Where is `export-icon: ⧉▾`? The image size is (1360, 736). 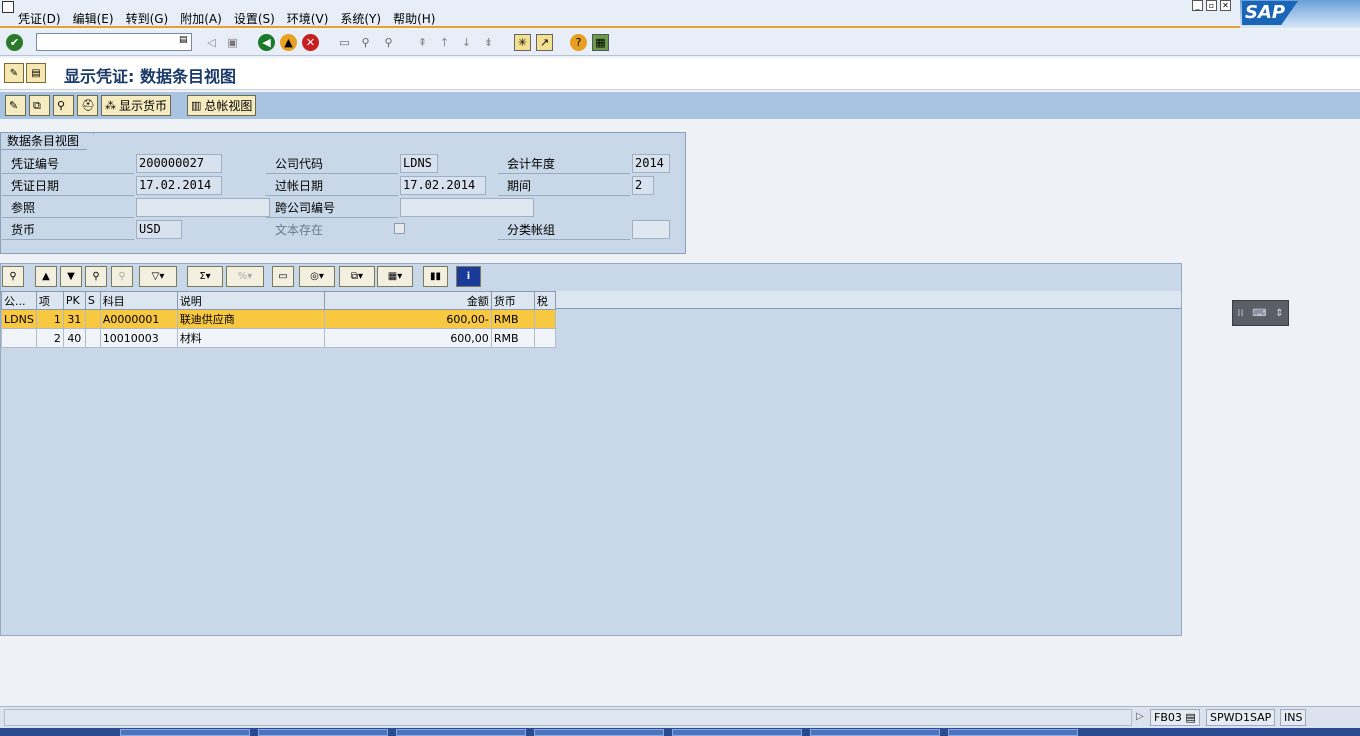
export-icon: ⧉▾ is located at coordinates (357, 276).